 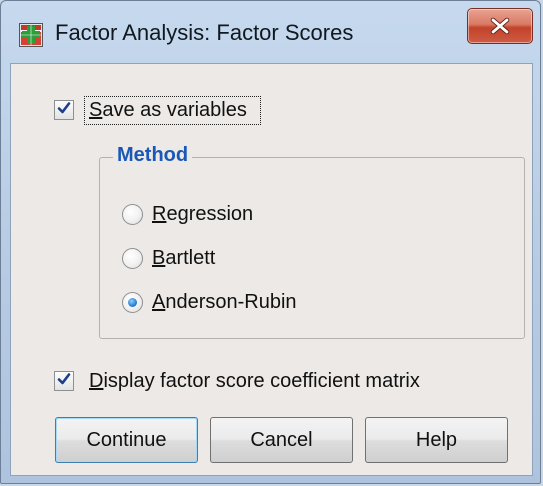 I want to click on display-matrix-checkbox, so click(x=64, y=381).